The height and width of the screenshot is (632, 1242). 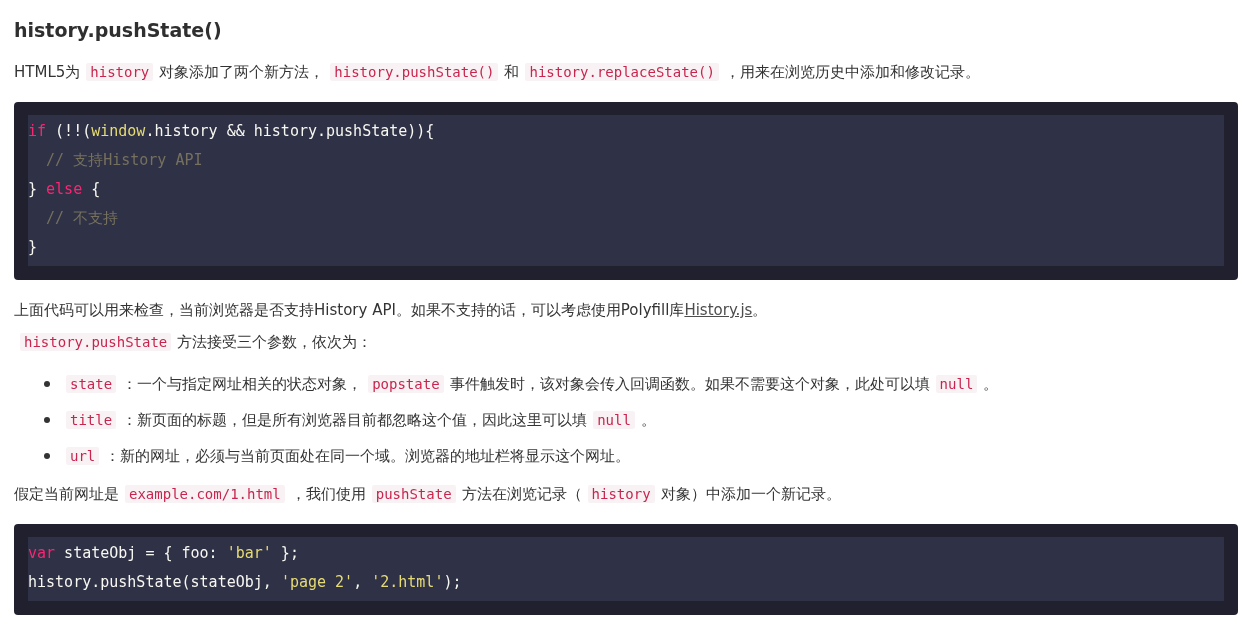 What do you see at coordinates (428, 494) in the screenshot?
I see `paragraph: 假定当前网址是 example.com/1.html ，我们使用 pushState 方法在浏览记录（ history 对象）中添加一个新记录。` at bounding box center [428, 494].